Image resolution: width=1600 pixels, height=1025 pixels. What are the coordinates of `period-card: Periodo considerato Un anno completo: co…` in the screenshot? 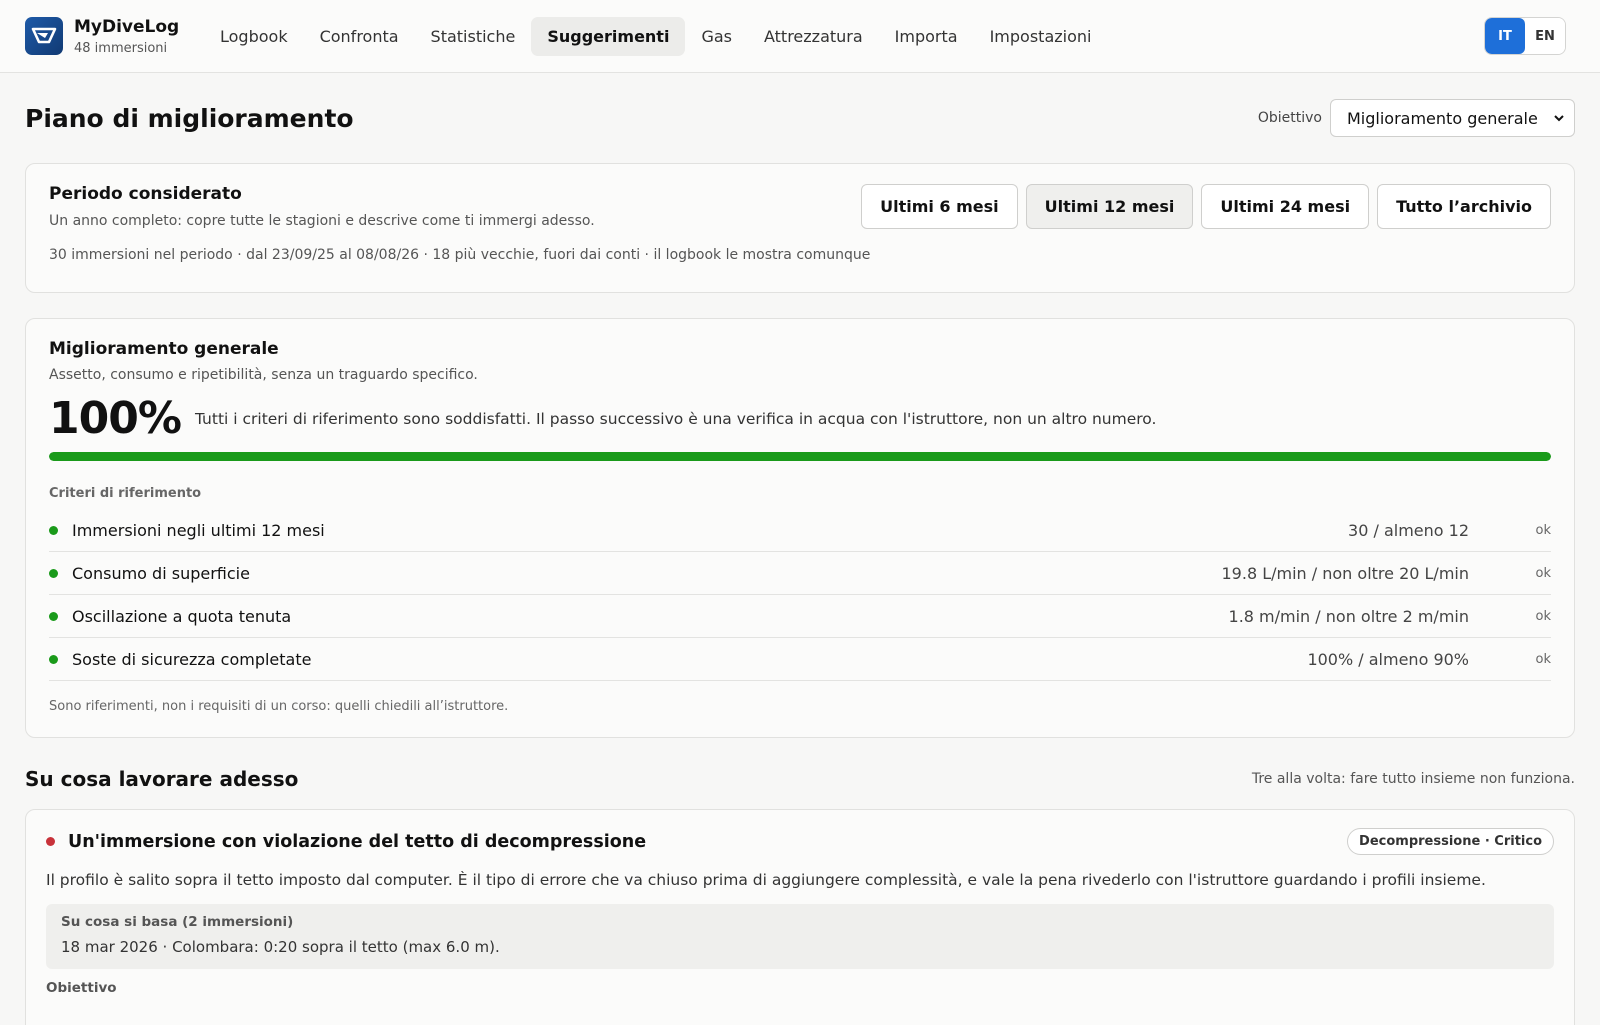 It's located at (800, 228).